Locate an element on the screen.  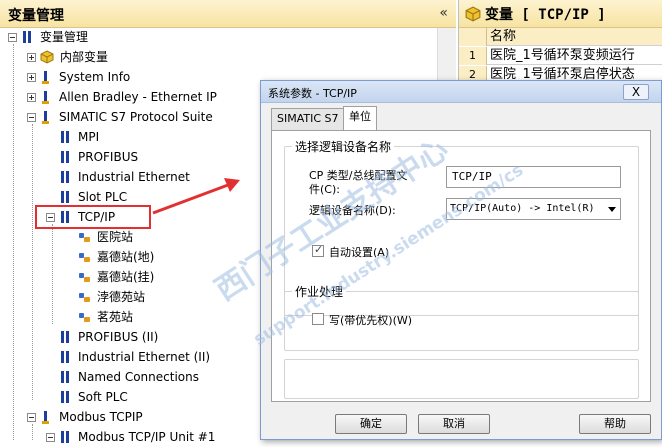
tree-item-simatic-s7: SIMATIC S7 Protocol Suite is located at coordinates (120, 117).